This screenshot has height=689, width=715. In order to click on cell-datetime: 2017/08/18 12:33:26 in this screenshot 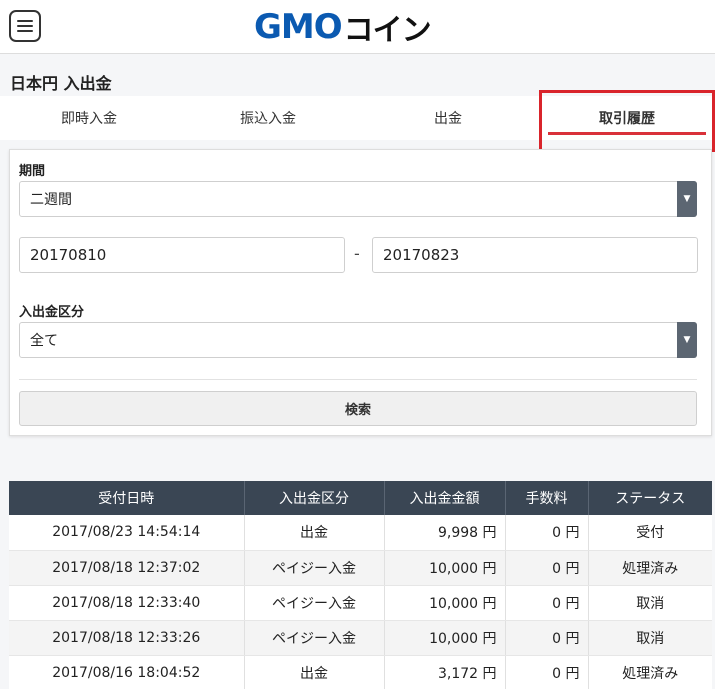, I will do `click(127, 638)`.